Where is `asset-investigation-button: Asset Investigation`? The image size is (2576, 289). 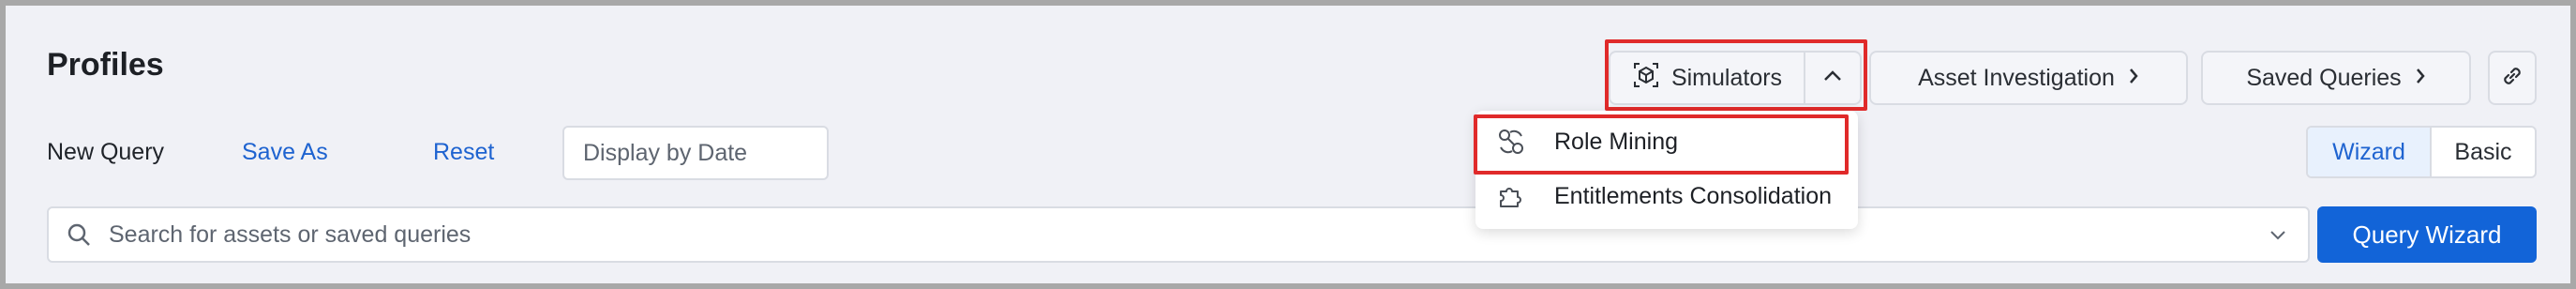
asset-investigation-button: Asset Investigation is located at coordinates (2029, 78).